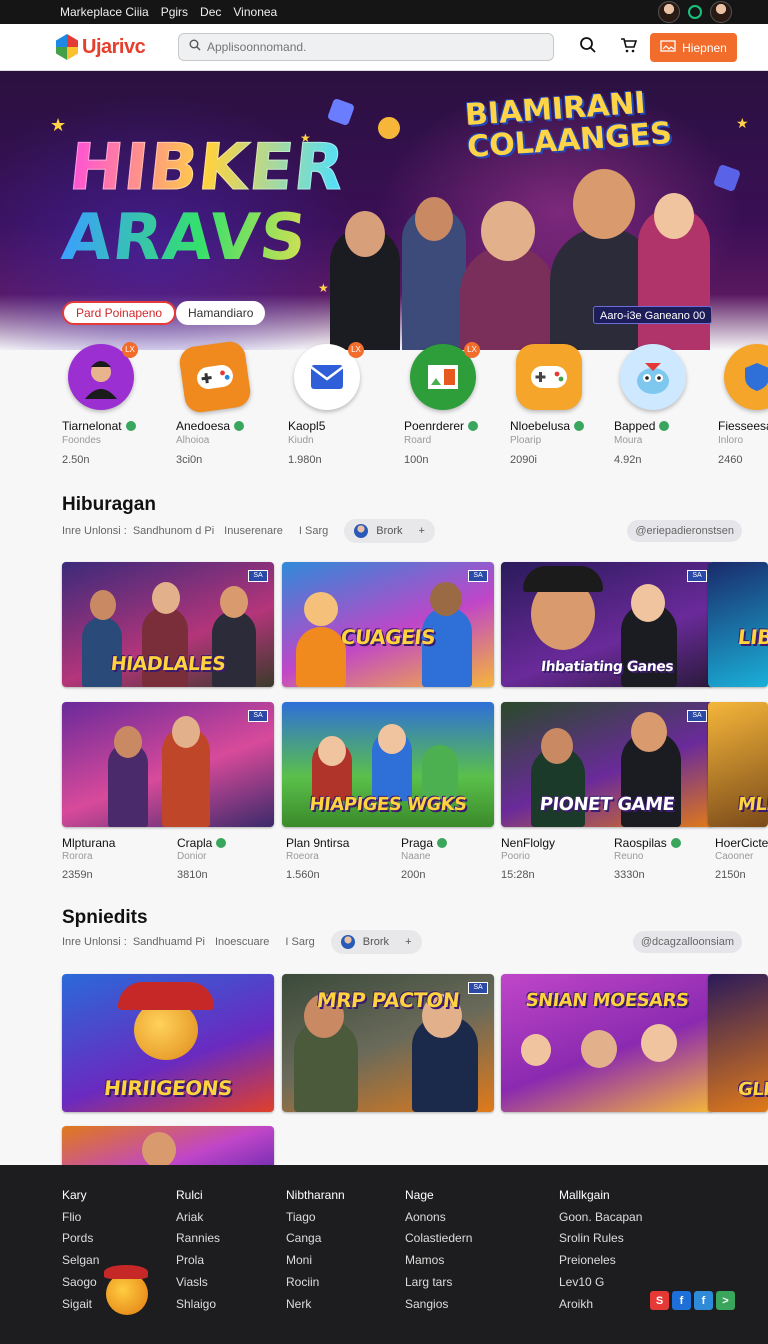 This screenshot has width=768, height=1344. Describe the element at coordinates (192, 856) in the screenshot. I see `meta-sub: Donior` at that location.